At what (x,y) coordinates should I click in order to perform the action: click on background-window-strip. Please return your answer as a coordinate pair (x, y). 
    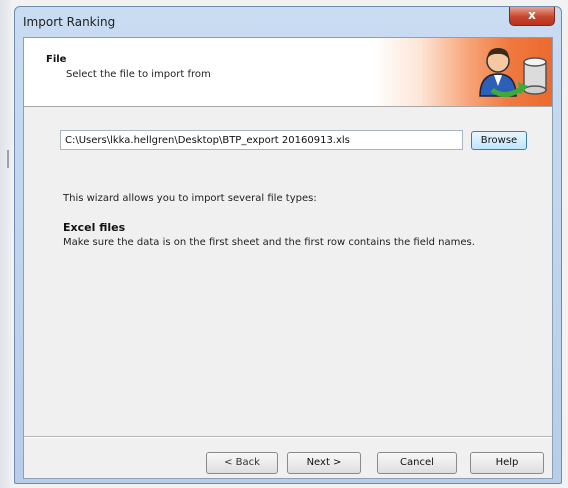
    Looking at the image, I should click on (6, 244).